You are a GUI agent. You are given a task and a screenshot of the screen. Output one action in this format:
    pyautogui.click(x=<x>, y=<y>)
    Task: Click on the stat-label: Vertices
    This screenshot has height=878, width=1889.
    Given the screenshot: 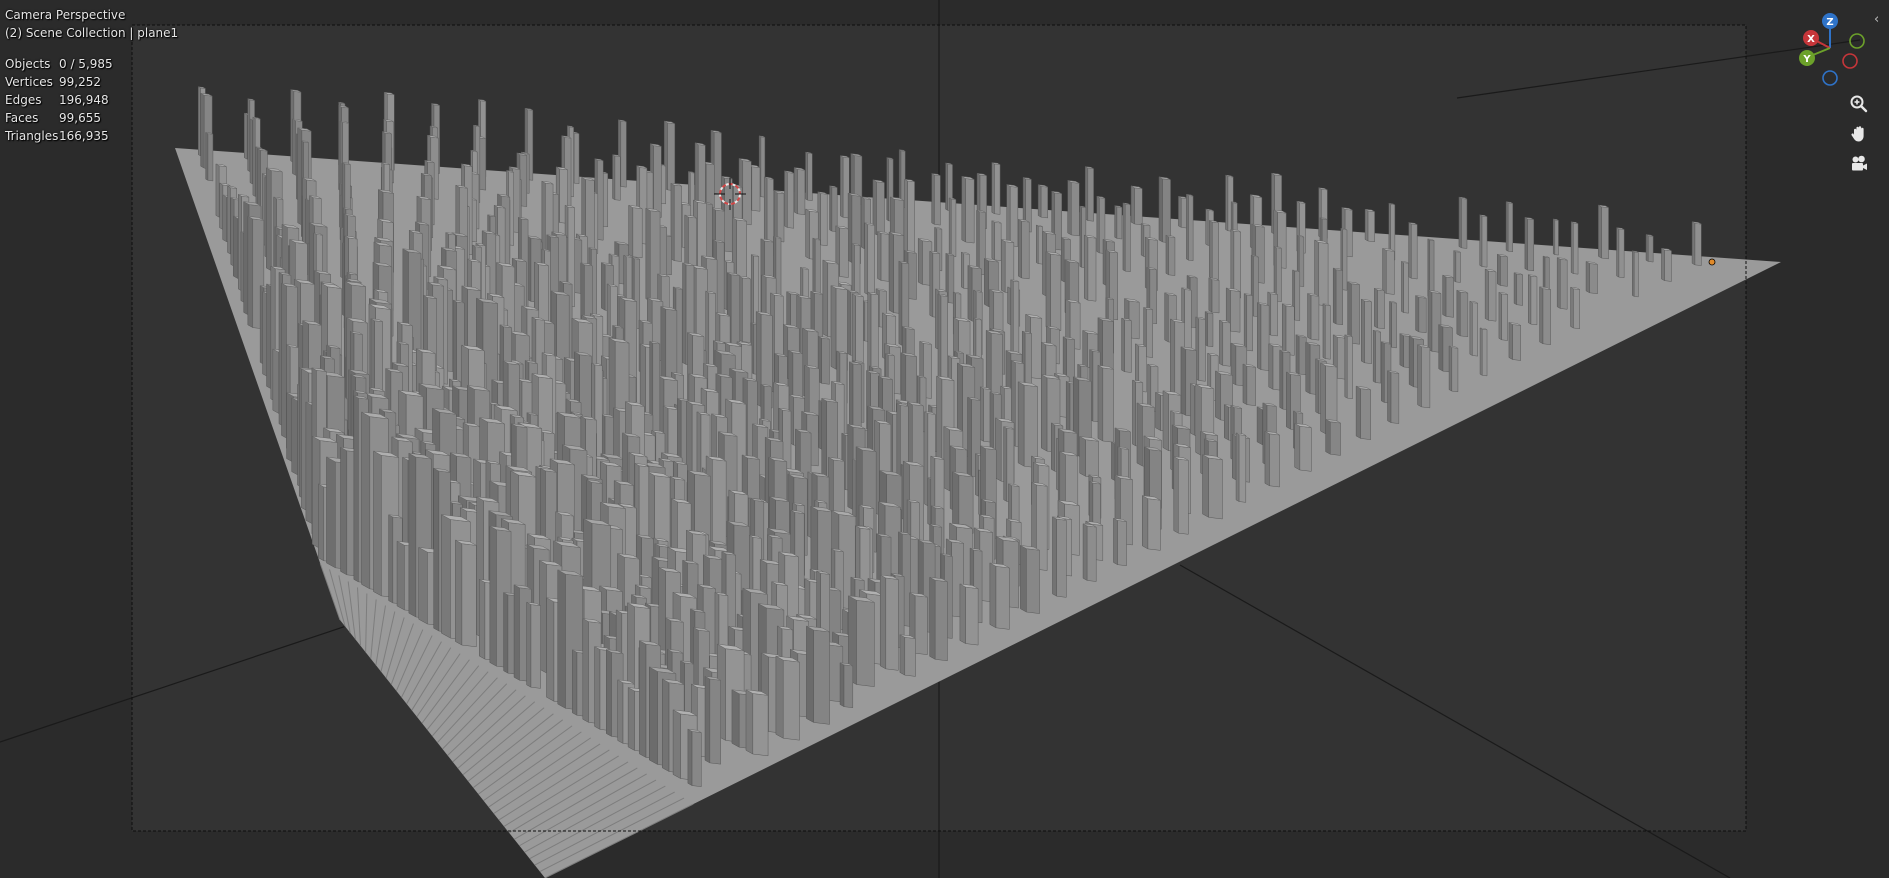 What is the action you would take?
    pyautogui.click(x=29, y=82)
    